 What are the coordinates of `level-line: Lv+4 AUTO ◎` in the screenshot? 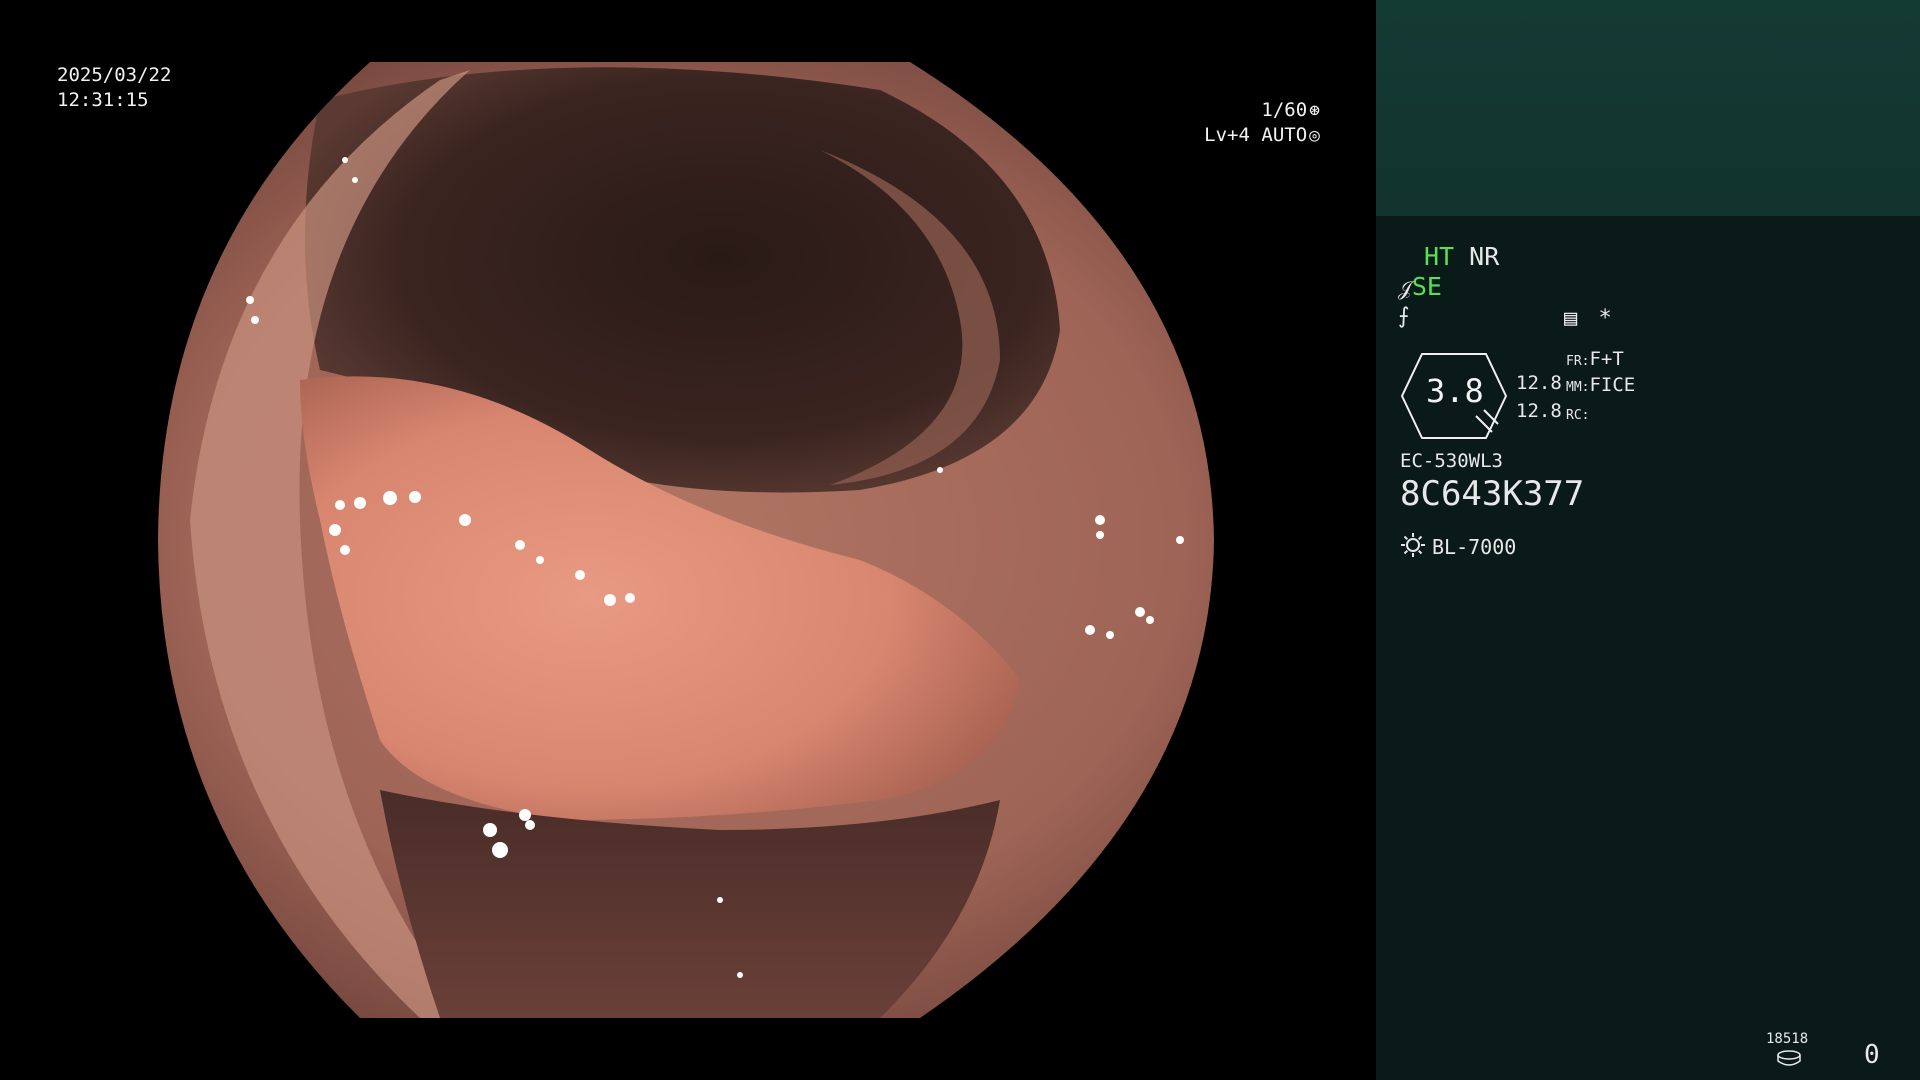 It's located at (1255, 135).